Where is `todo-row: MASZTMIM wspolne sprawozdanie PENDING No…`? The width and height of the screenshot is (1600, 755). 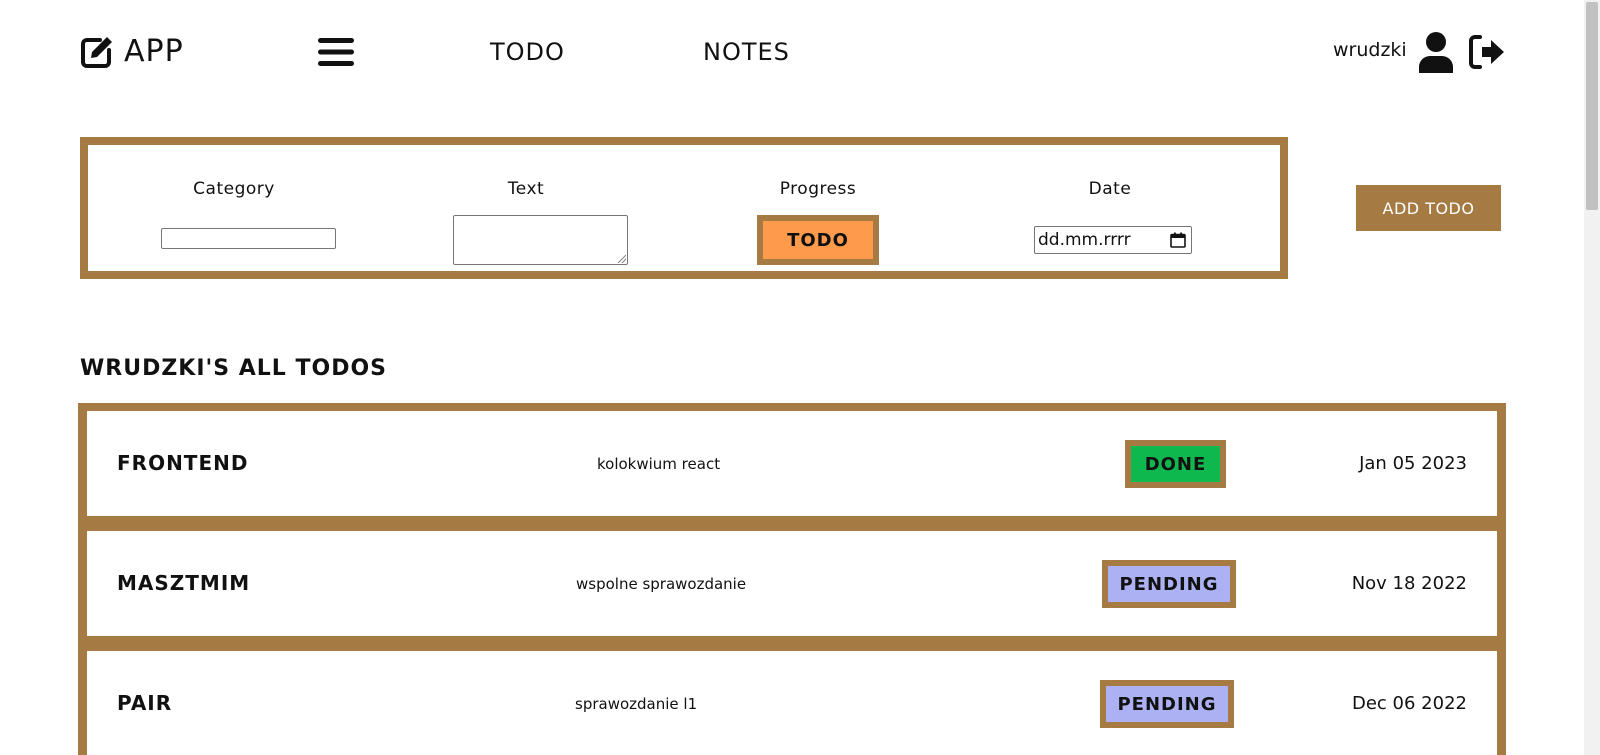
todo-row: MASZTMIM wspolne sprawozdanie PENDING No… is located at coordinates (792, 583).